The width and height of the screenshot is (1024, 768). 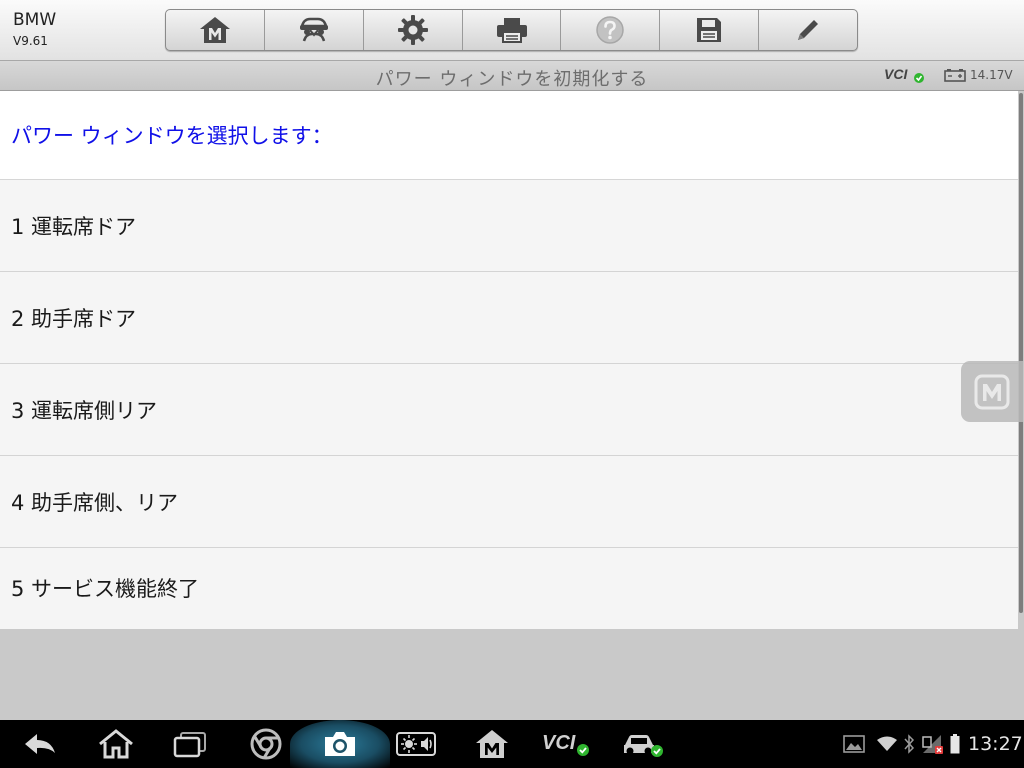 I want to click on list-item-passenger-rear: 4 助手席側、リア, so click(x=509, y=502).